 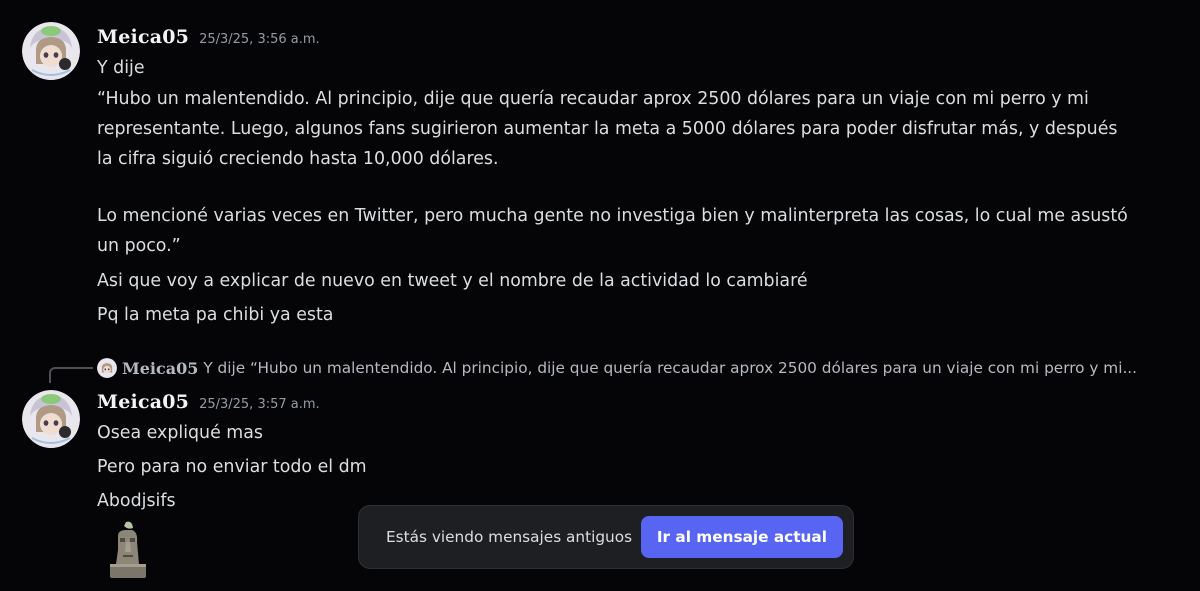 What do you see at coordinates (71, 375) in the screenshot?
I see `reply-connector` at bounding box center [71, 375].